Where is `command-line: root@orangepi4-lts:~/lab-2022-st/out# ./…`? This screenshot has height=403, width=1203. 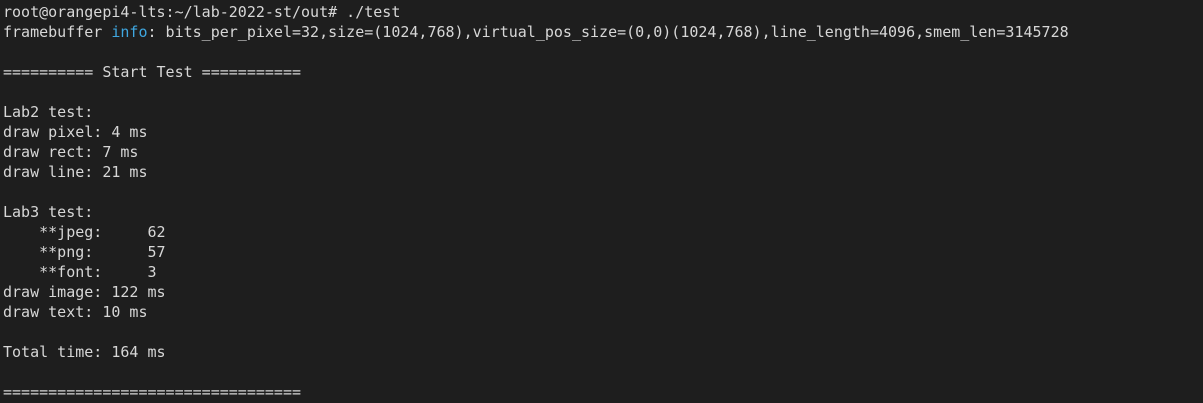
command-line: root@orangepi4-lts:~/lab-2022-st/out# ./… is located at coordinates (603, 12).